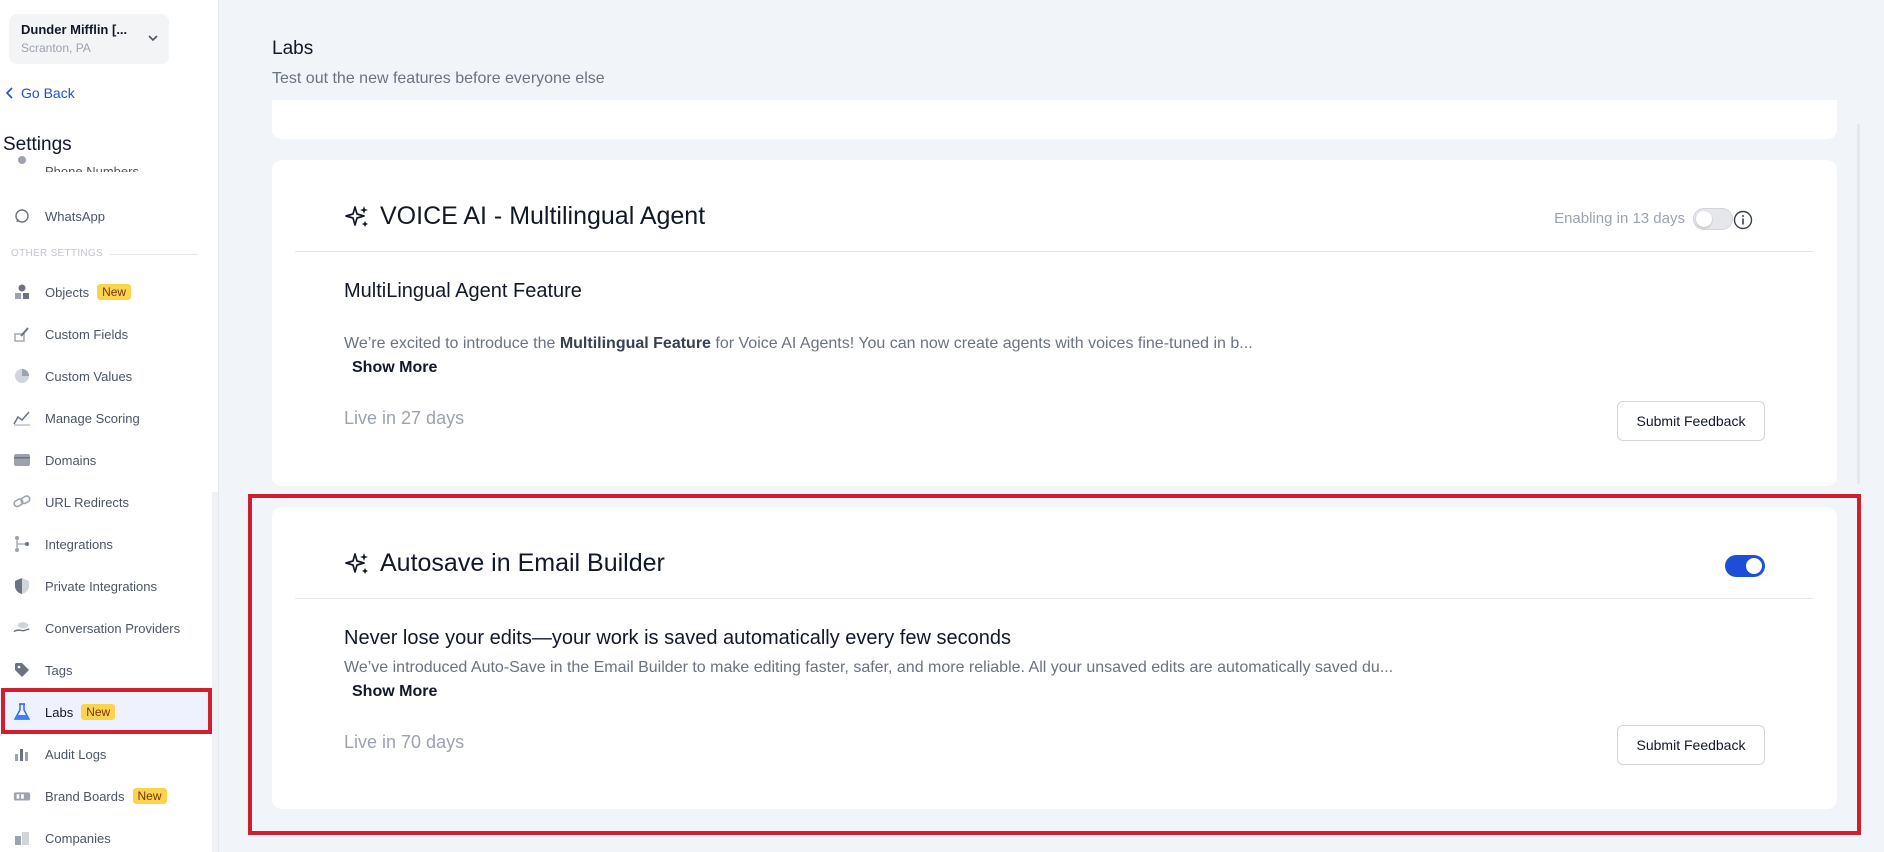  I want to click on sidebar-item-conversation-providers: Conversation Providers, so click(105, 628).